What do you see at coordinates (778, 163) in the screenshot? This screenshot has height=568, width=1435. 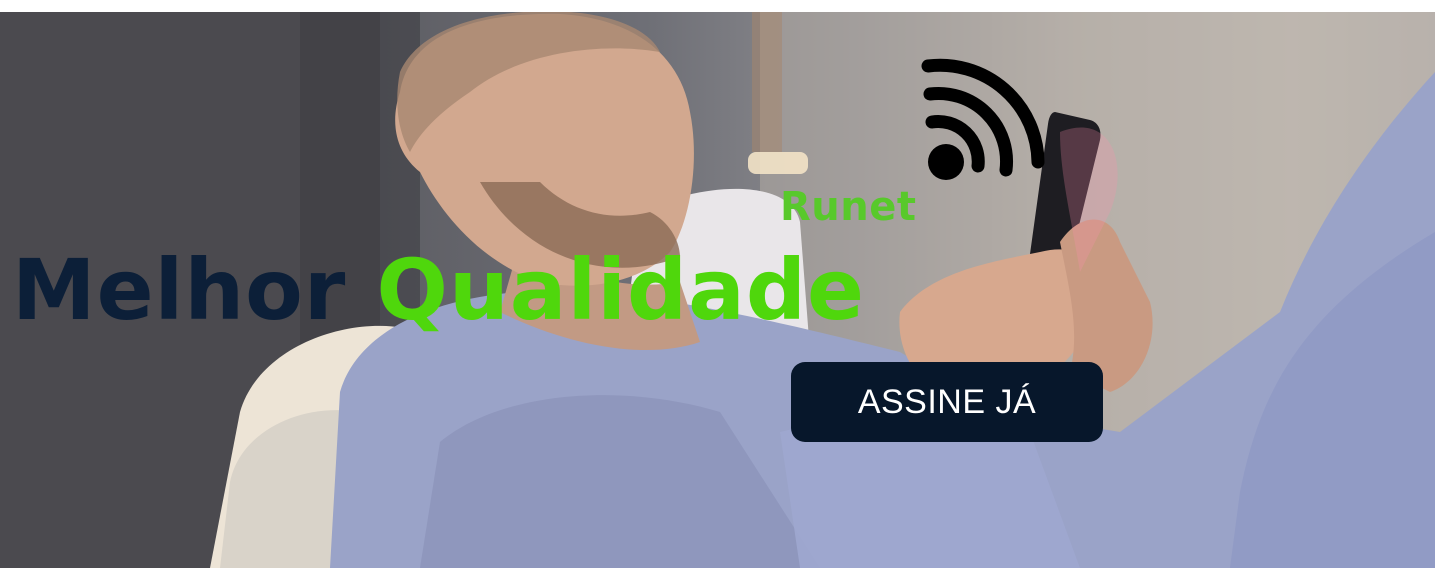 I see `lamp-glow` at bounding box center [778, 163].